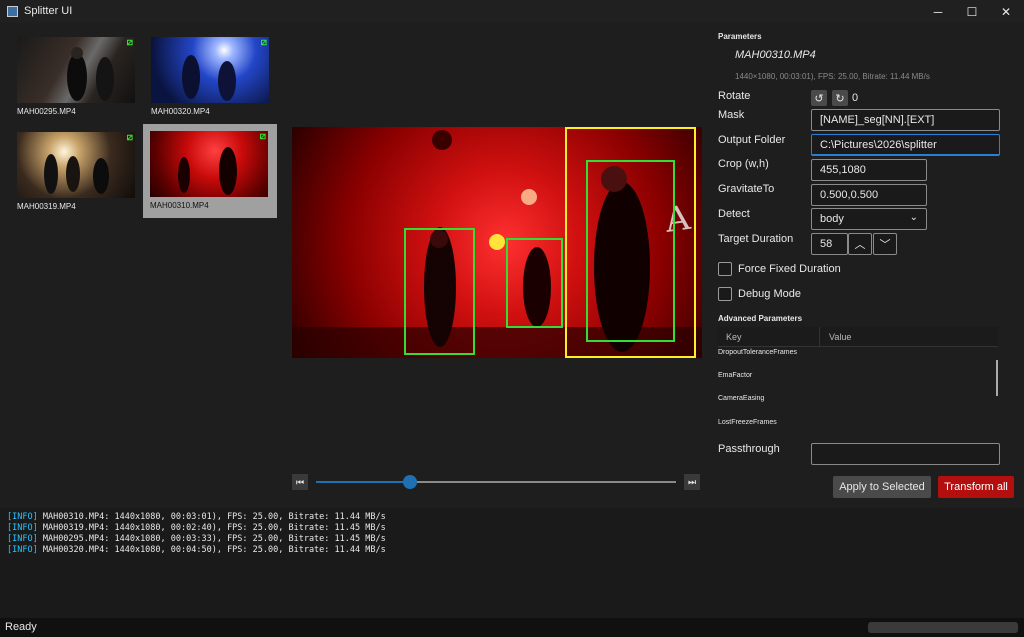  What do you see at coordinates (734, 337) in the screenshot?
I see `column-header-key: Key` at bounding box center [734, 337].